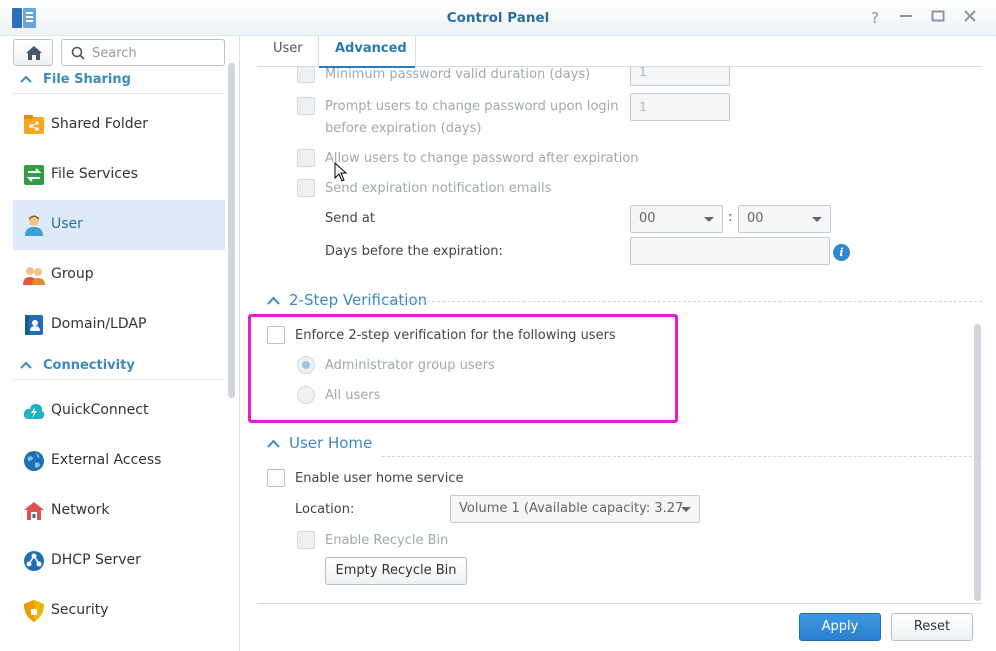  I want to click on days-before-label: Days before the expiration:, so click(414, 251).